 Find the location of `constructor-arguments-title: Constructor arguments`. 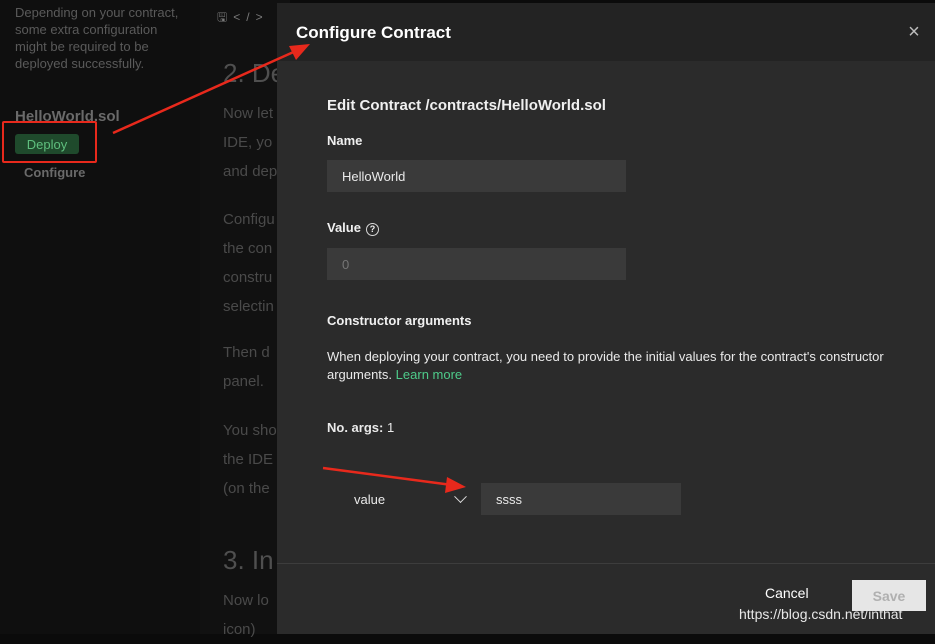

constructor-arguments-title: Constructor arguments is located at coordinates (399, 320).